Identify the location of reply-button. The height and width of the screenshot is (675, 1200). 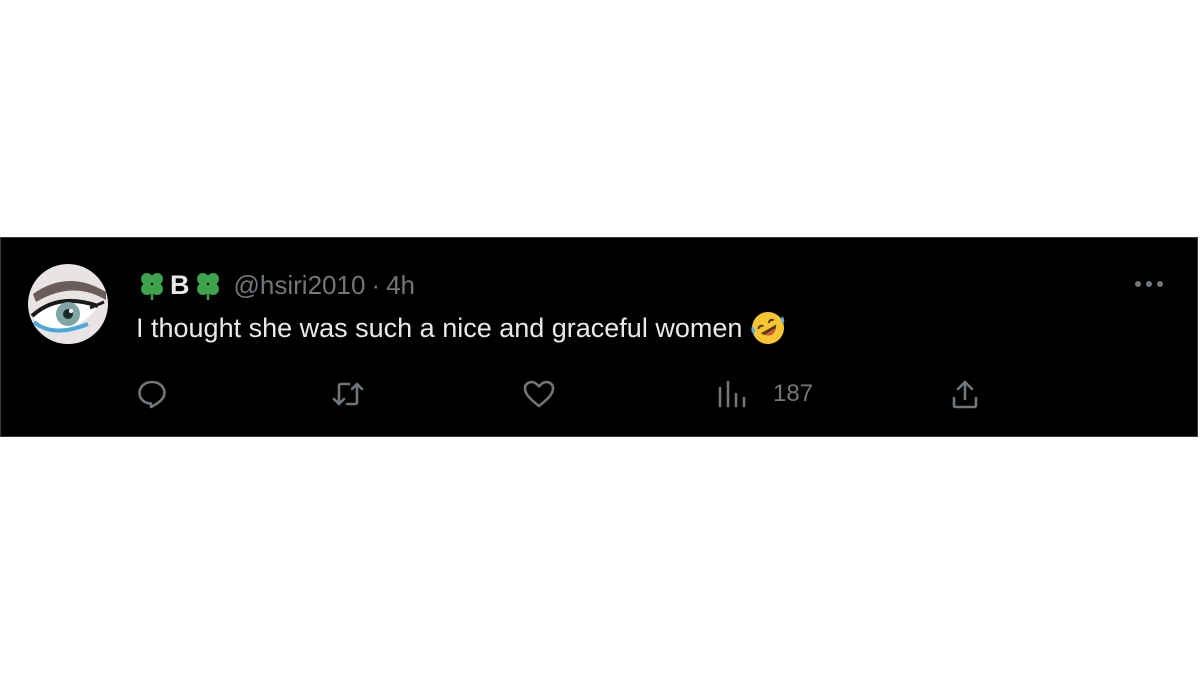
(152, 394).